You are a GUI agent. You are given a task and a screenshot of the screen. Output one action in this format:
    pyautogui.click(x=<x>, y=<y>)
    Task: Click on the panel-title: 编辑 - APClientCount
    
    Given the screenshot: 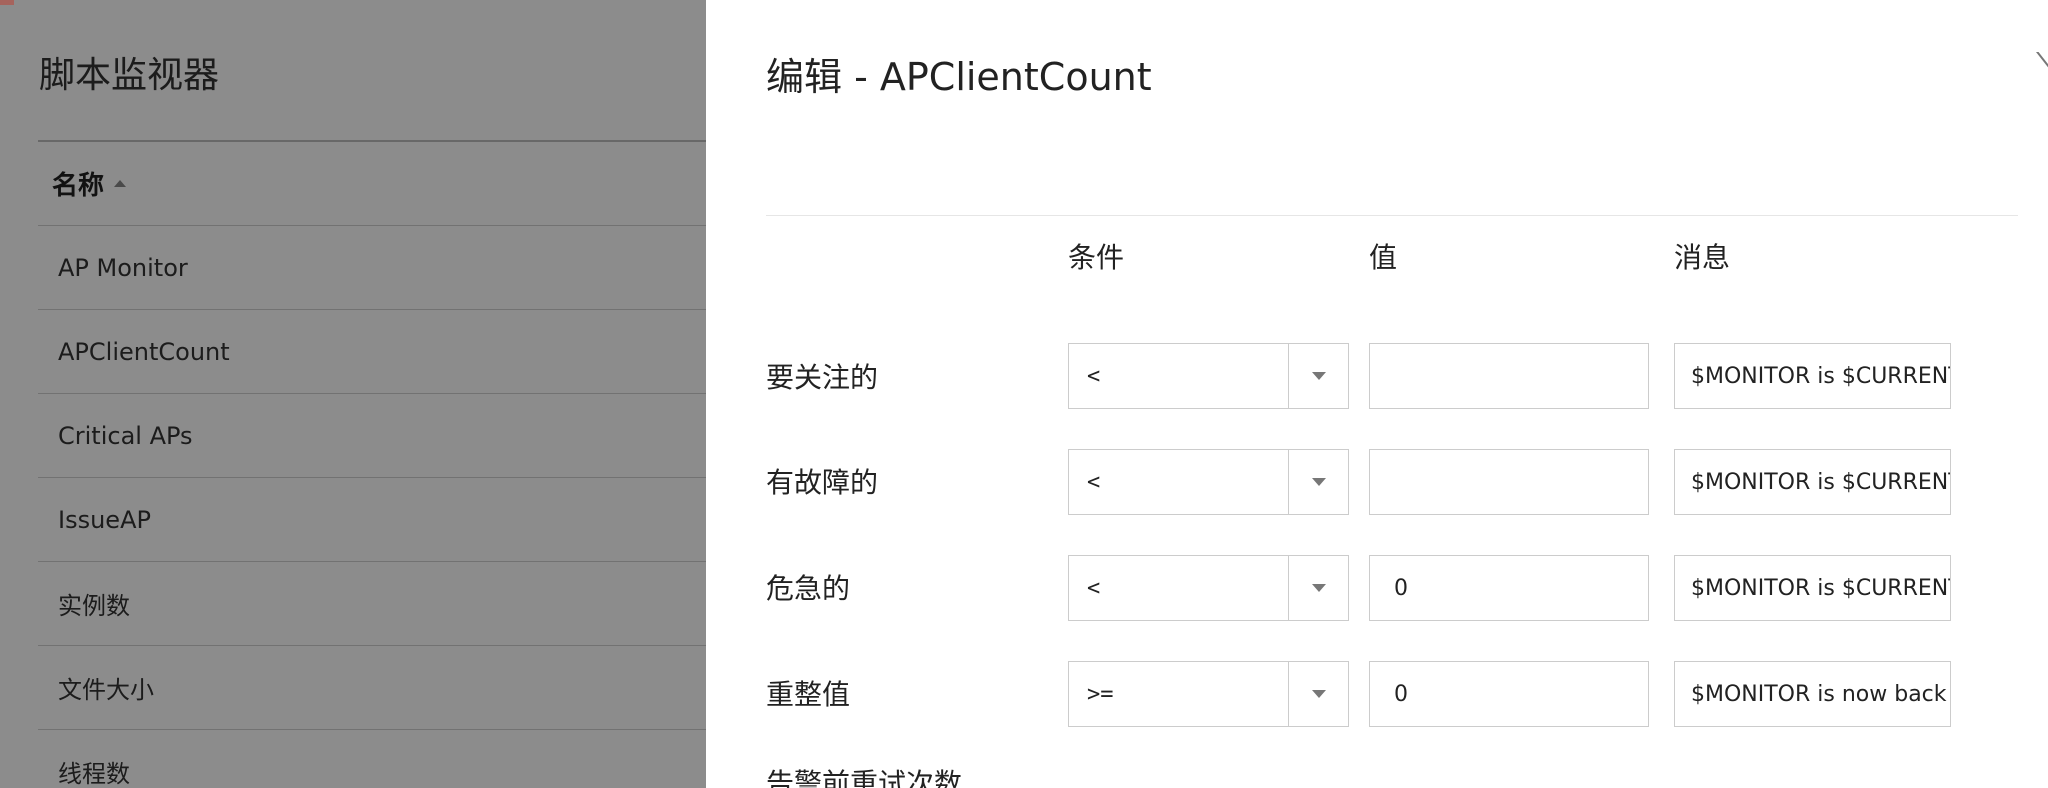 What is the action you would take?
    pyautogui.click(x=959, y=77)
    